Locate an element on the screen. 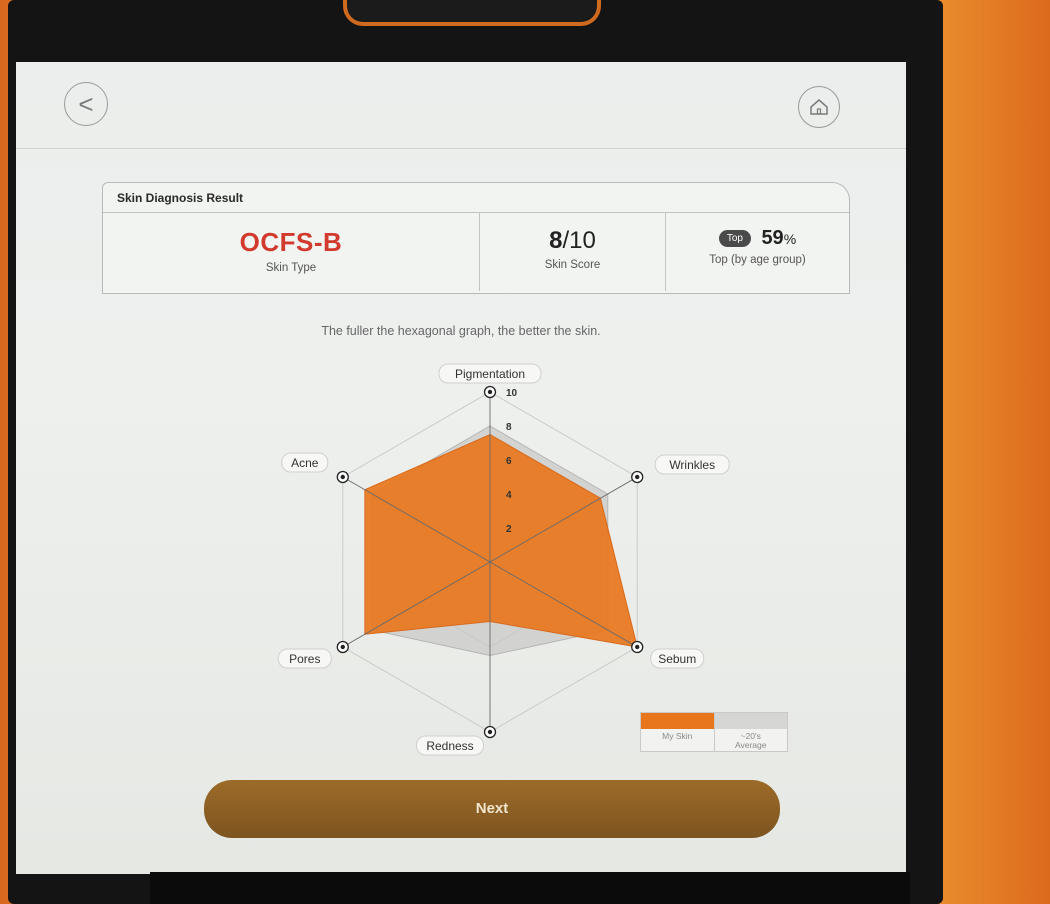 Image resolution: width=1050 pixels, height=904 pixels. radar-tick-label: 10 is located at coordinates (512, 393).